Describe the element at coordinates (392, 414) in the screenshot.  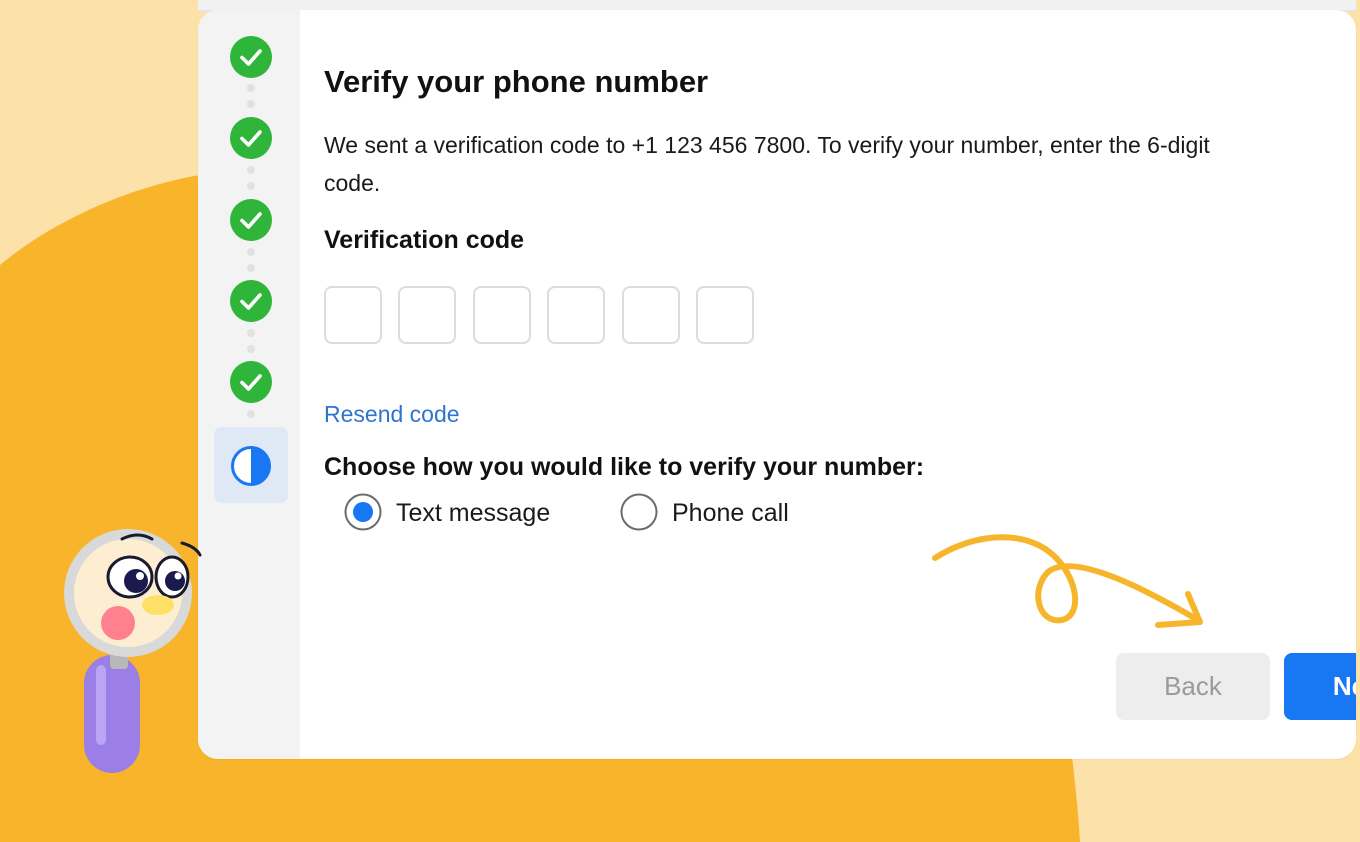
I see `resend-code-link: Resend code` at that location.